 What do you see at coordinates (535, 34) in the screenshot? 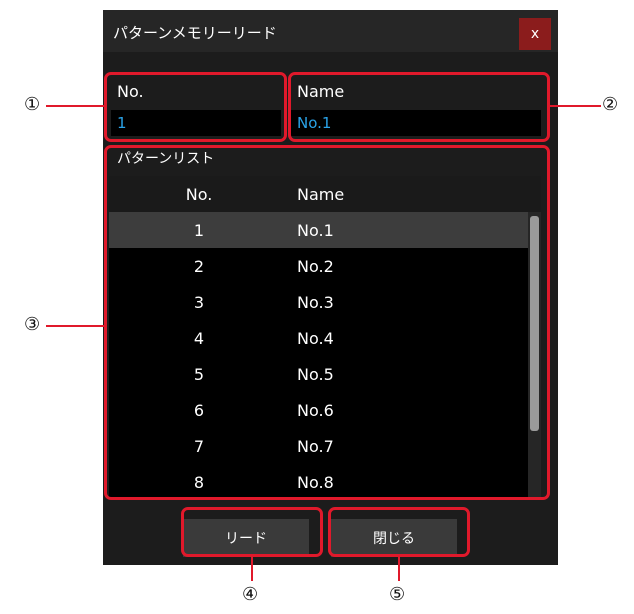
I see `close-window-button: x` at bounding box center [535, 34].